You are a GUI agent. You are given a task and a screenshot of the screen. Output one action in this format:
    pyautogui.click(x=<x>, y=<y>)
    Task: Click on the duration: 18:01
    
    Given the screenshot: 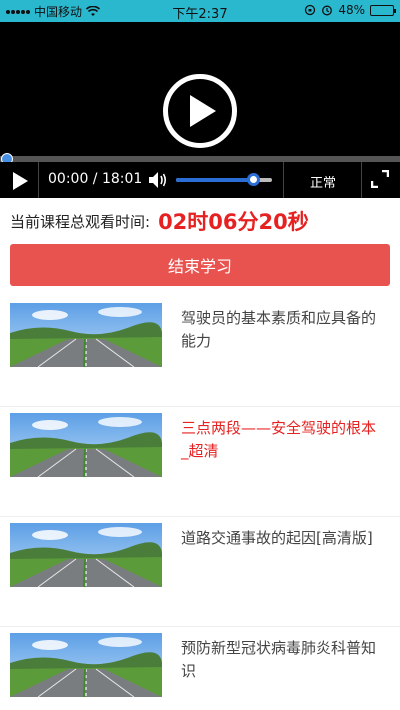 What is the action you would take?
    pyautogui.click(x=122, y=179)
    